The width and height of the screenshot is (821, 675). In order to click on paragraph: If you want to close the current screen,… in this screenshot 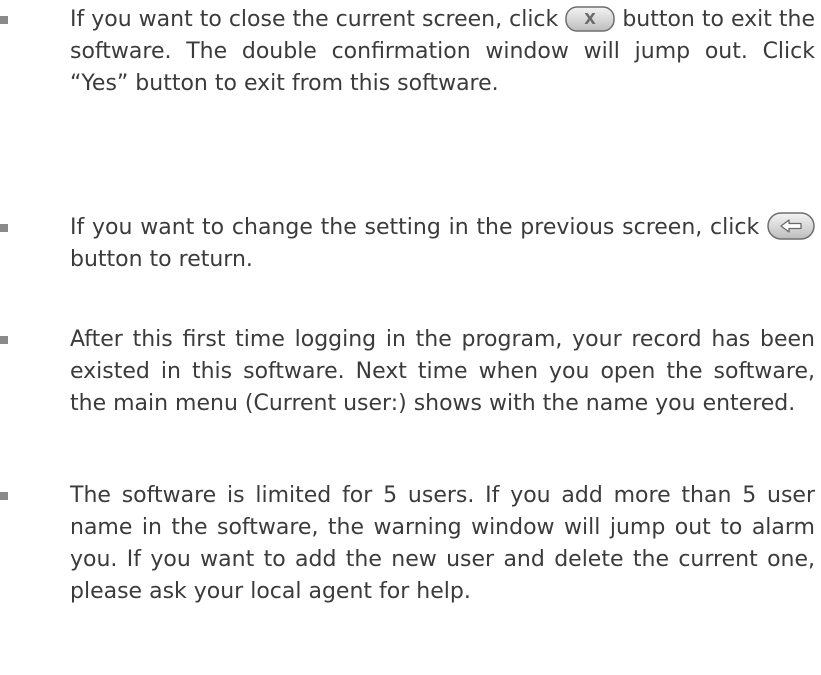, I will do `click(442, 52)`.